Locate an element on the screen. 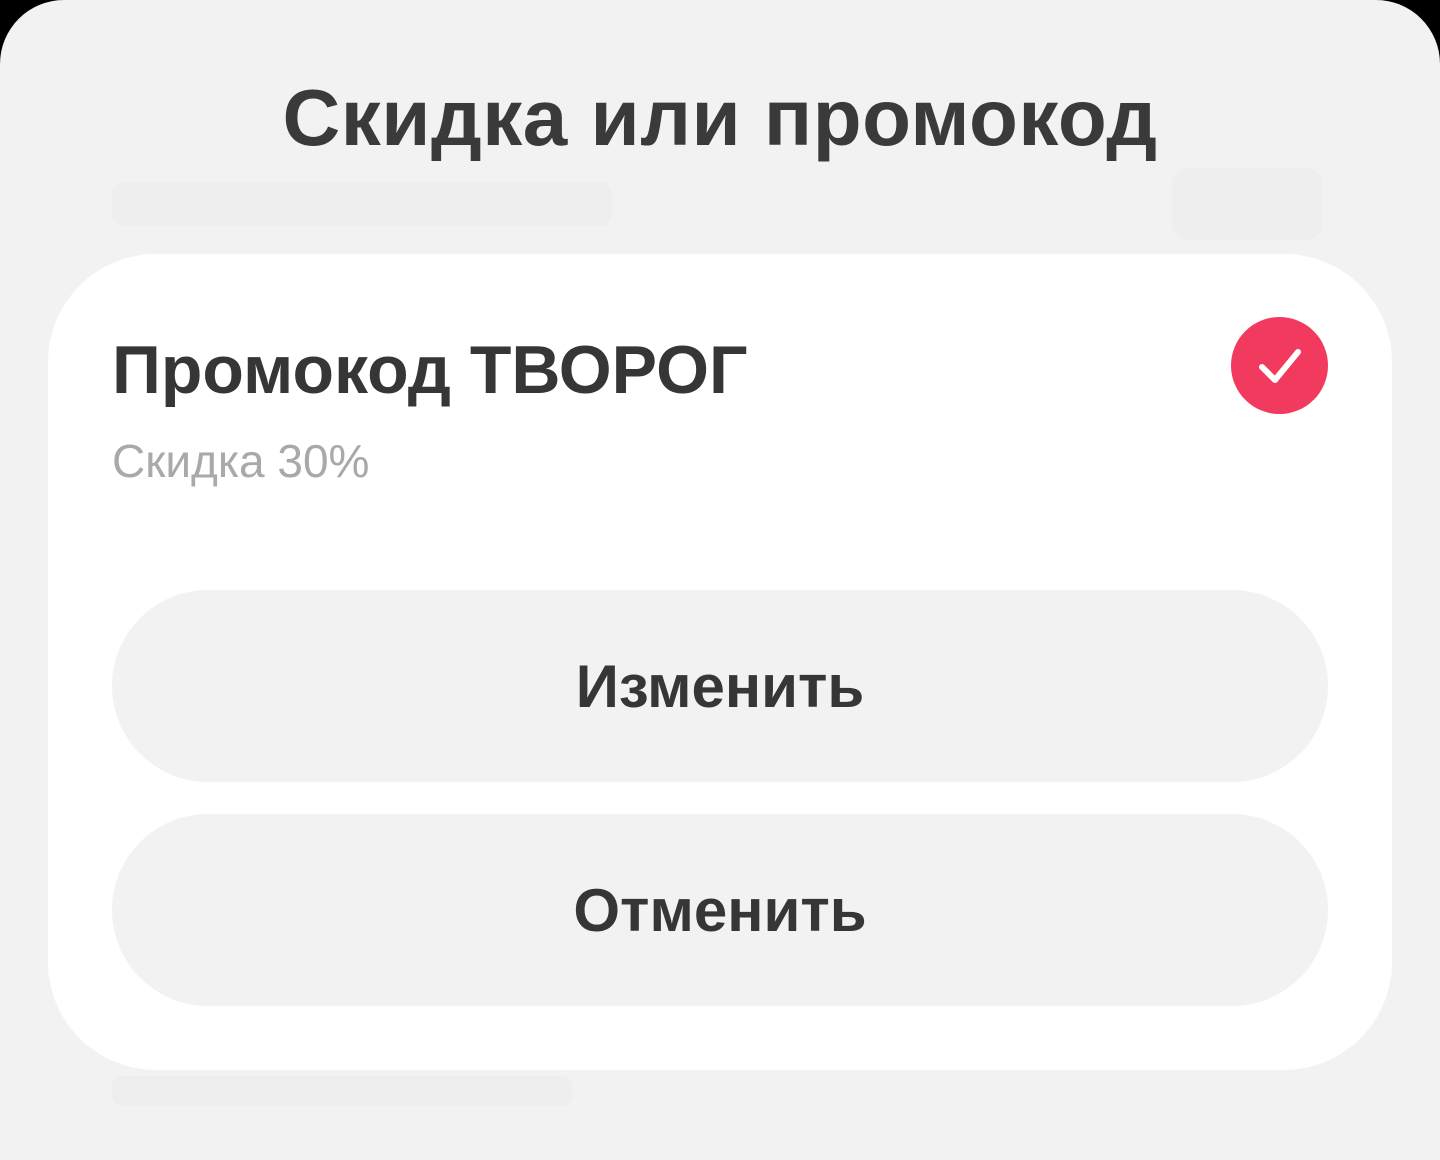 The height and width of the screenshot is (1160, 1440). cancel-button: Отменить is located at coordinates (720, 910).